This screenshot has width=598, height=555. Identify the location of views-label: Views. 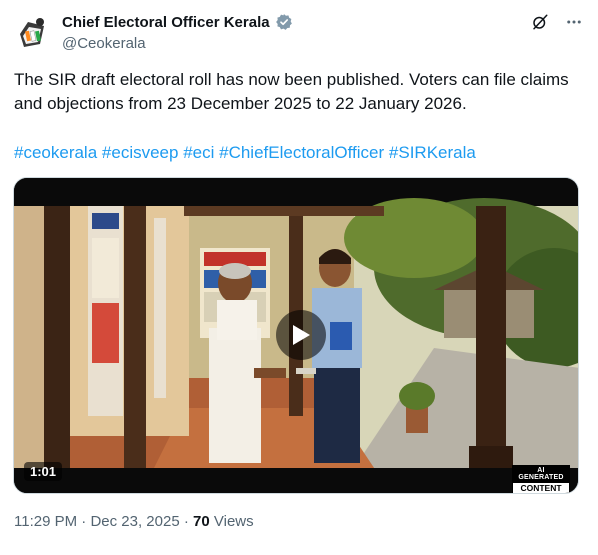
(233, 521).